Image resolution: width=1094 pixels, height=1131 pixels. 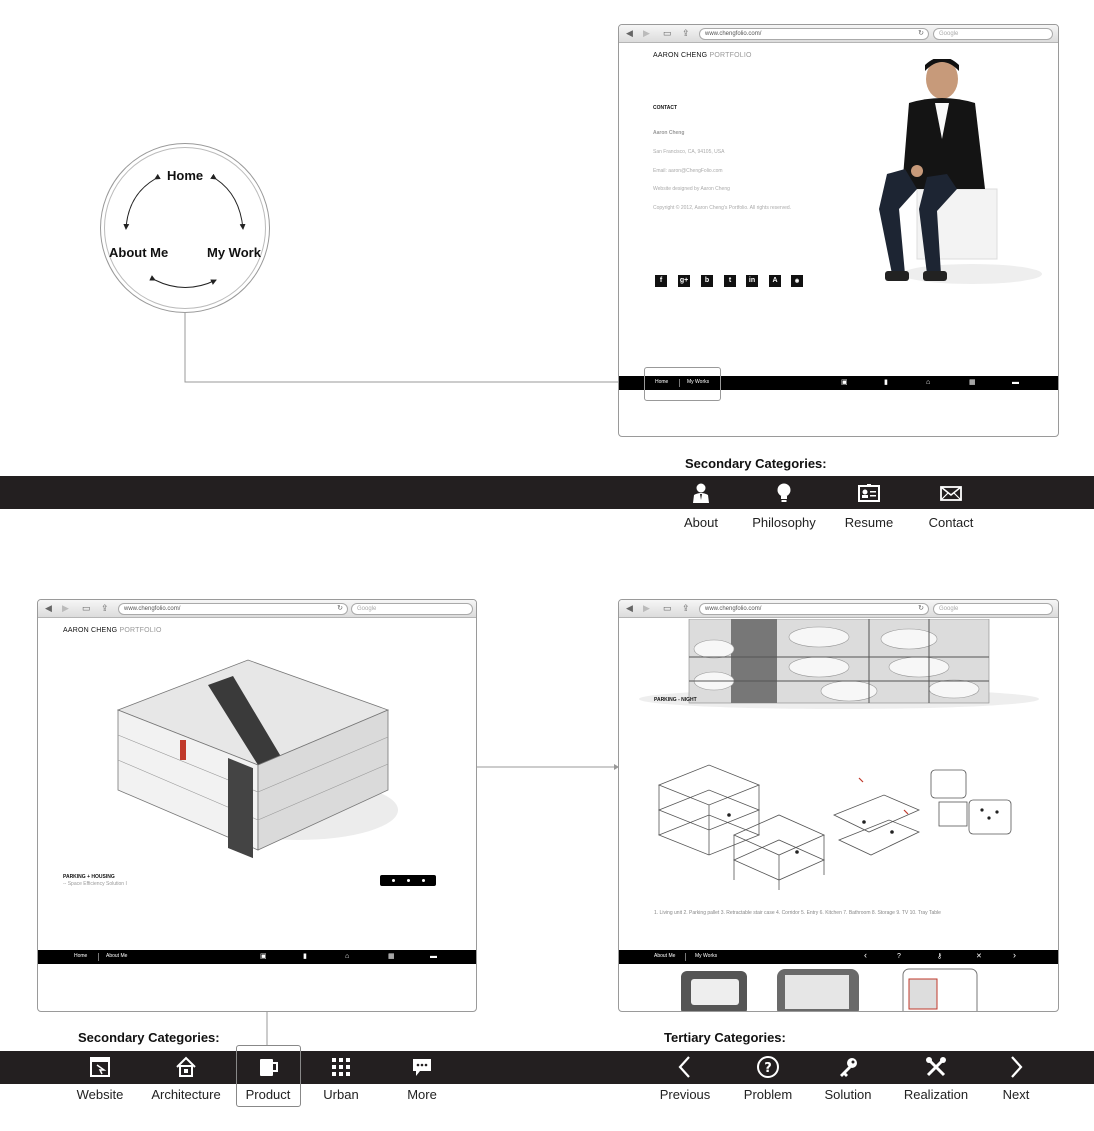 What do you see at coordinates (936, 1067) in the screenshot?
I see `tools-icon` at bounding box center [936, 1067].